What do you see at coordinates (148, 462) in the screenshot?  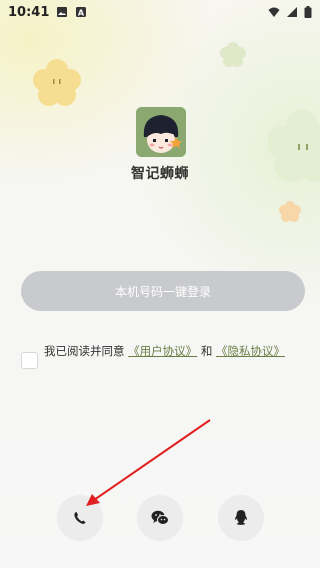 I see `annotation-arrow` at bounding box center [148, 462].